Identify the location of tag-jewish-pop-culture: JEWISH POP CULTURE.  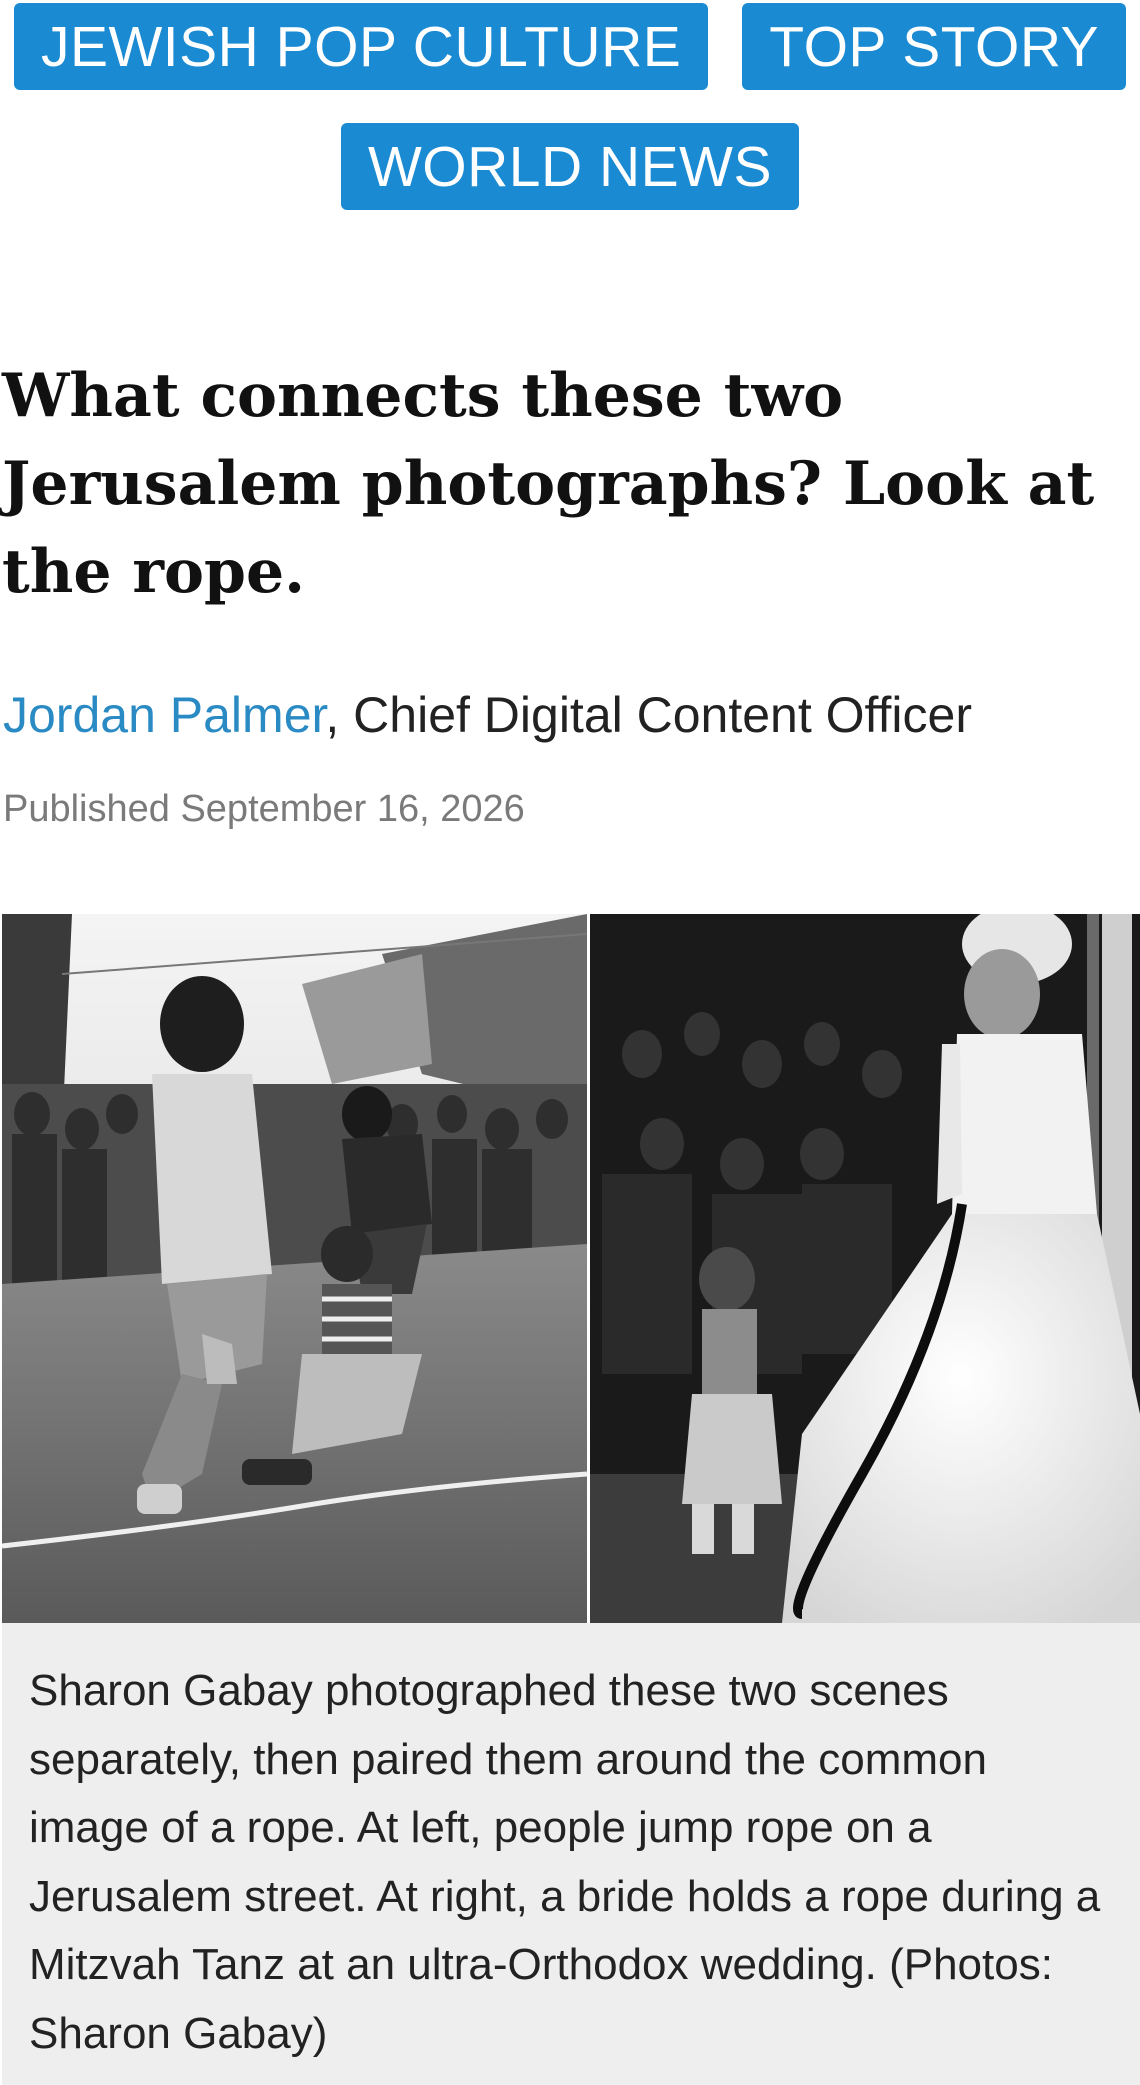
(361, 46).